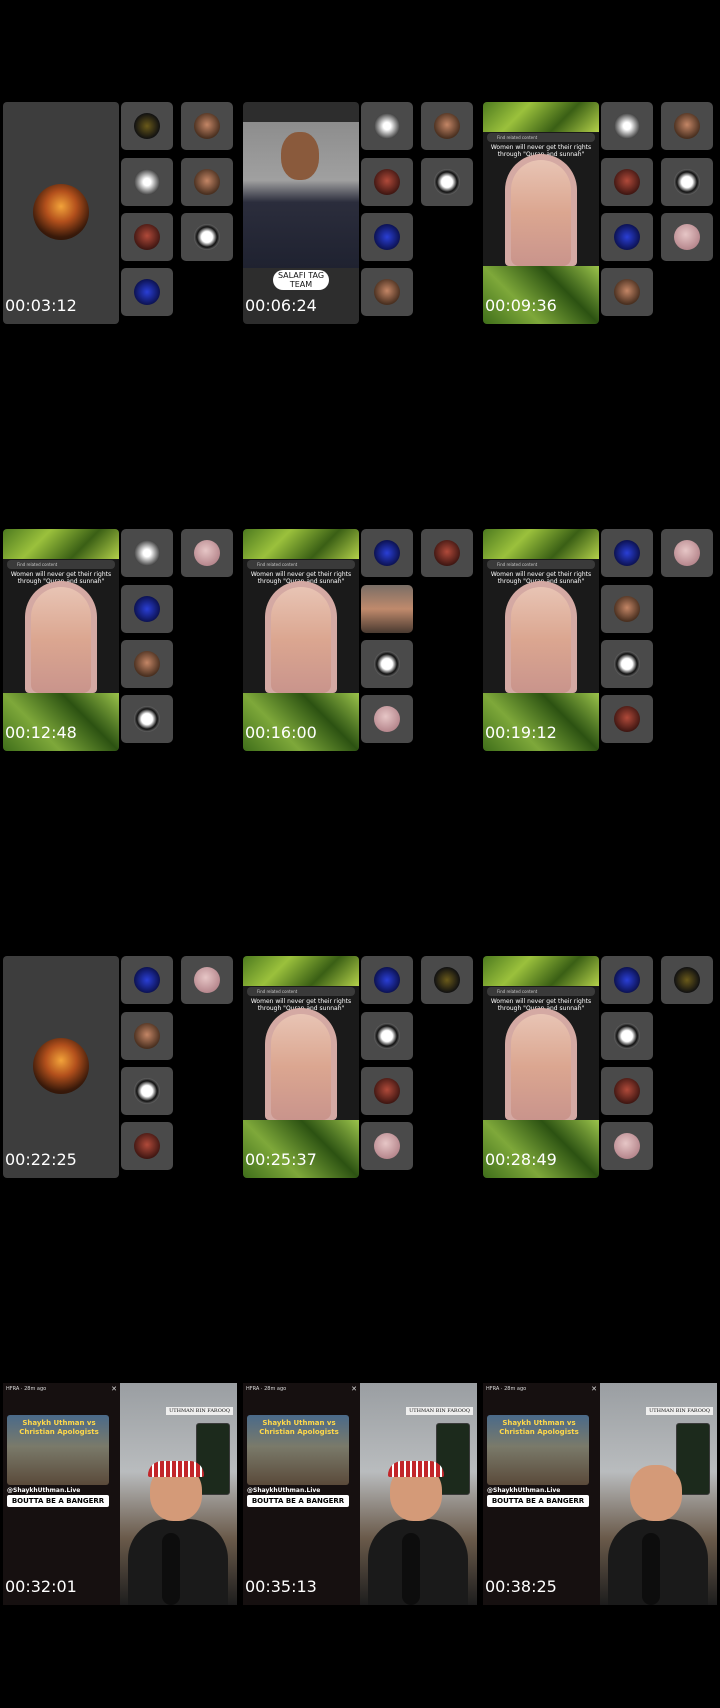 The image size is (720, 1708). Describe the element at coordinates (120, 213) in the screenshot. I see `frame-cell-1: 00:03:12` at that location.